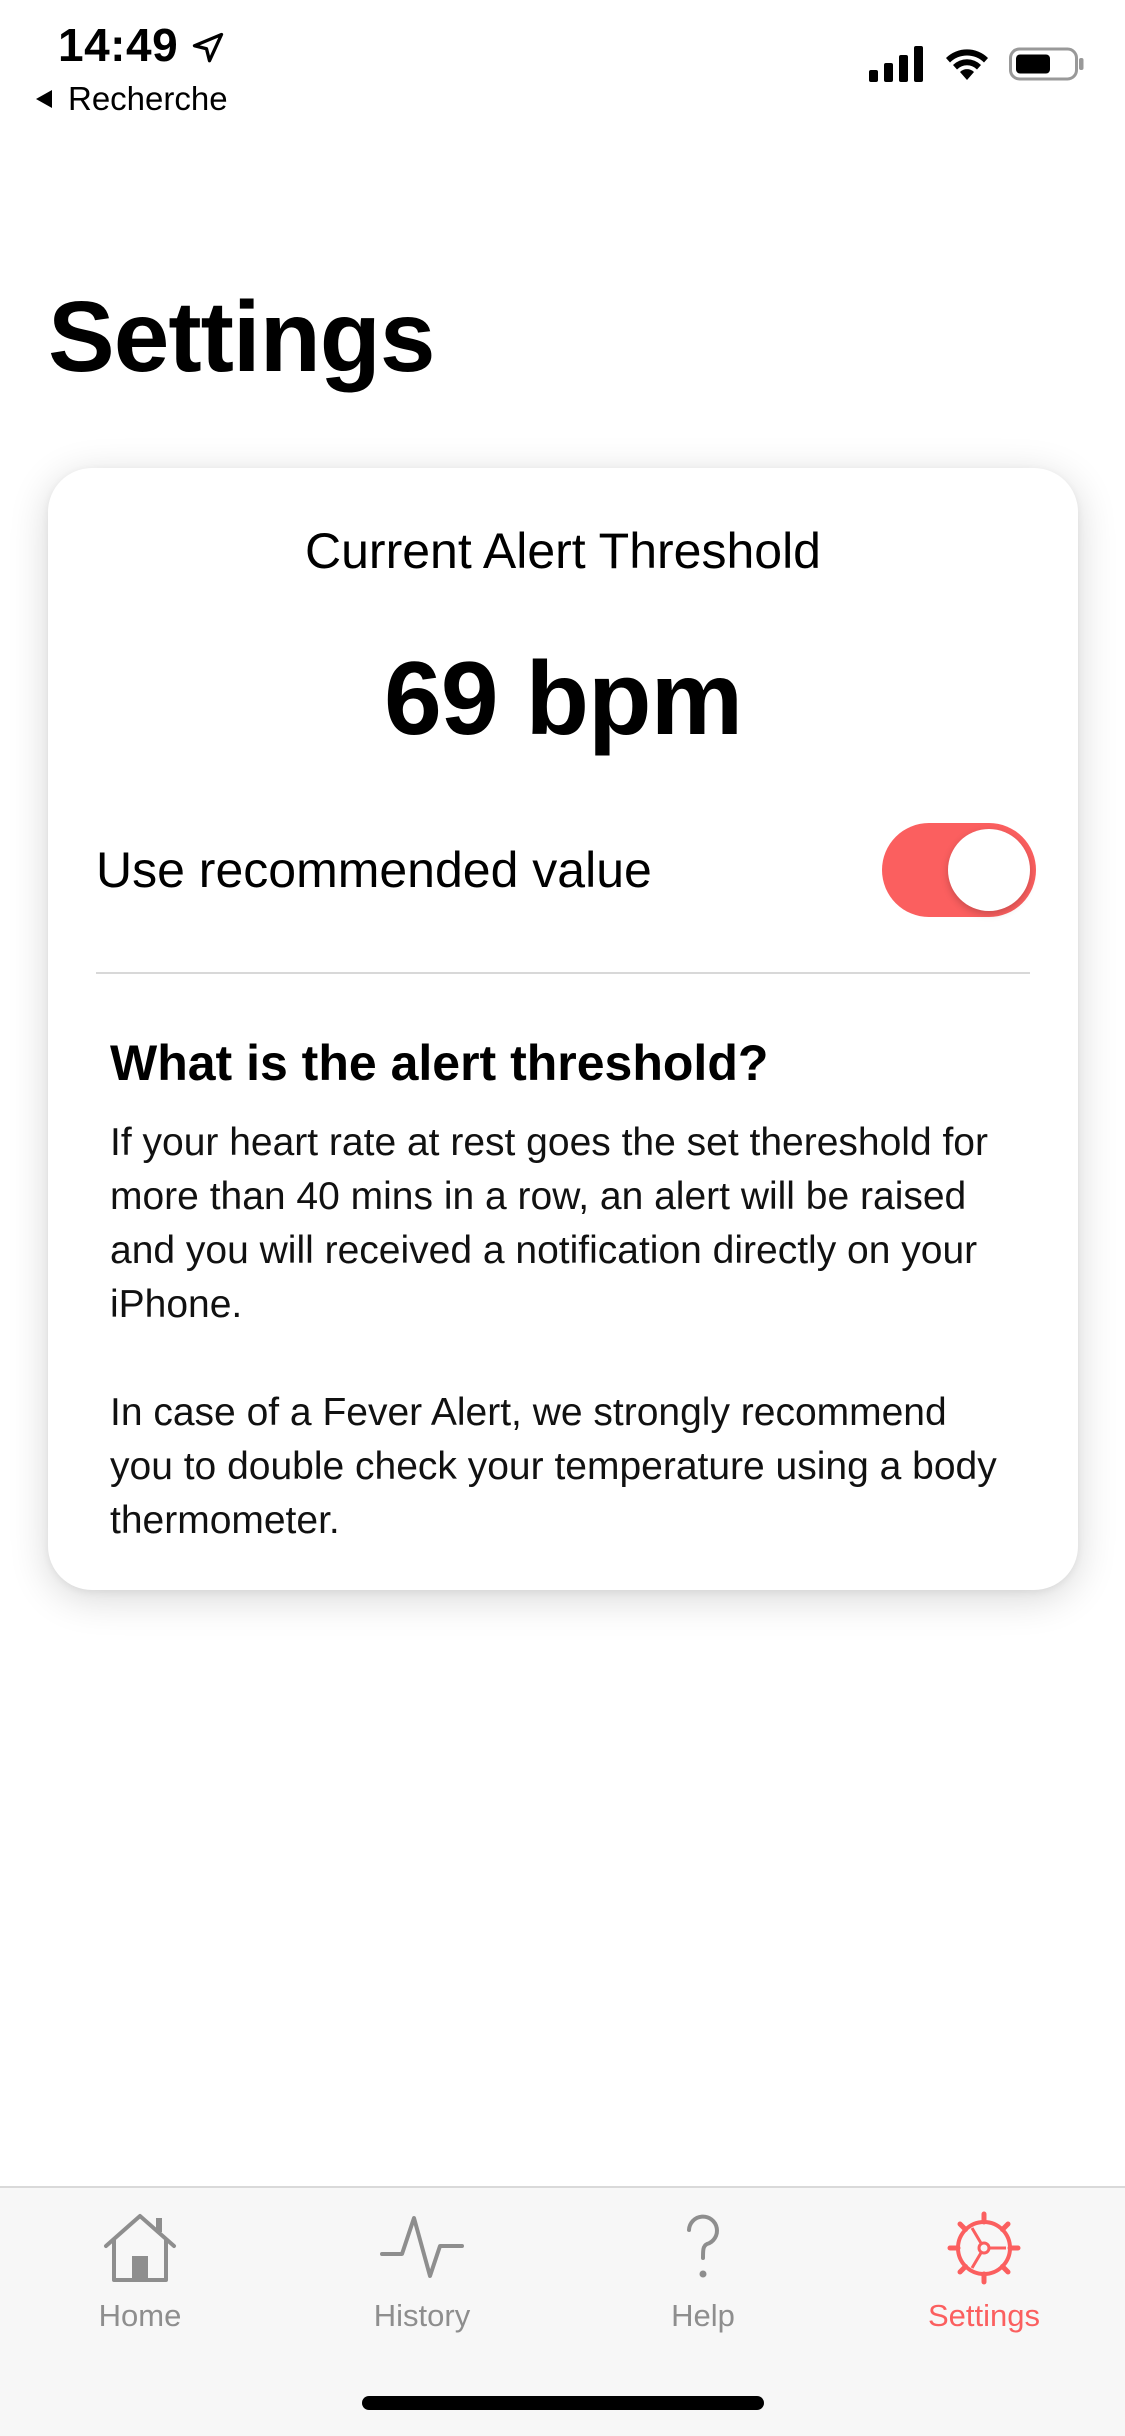 The image size is (1125, 2436). Describe the element at coordinates (422, 2315) in the screenshot. I see `tab-label: History` at that location.